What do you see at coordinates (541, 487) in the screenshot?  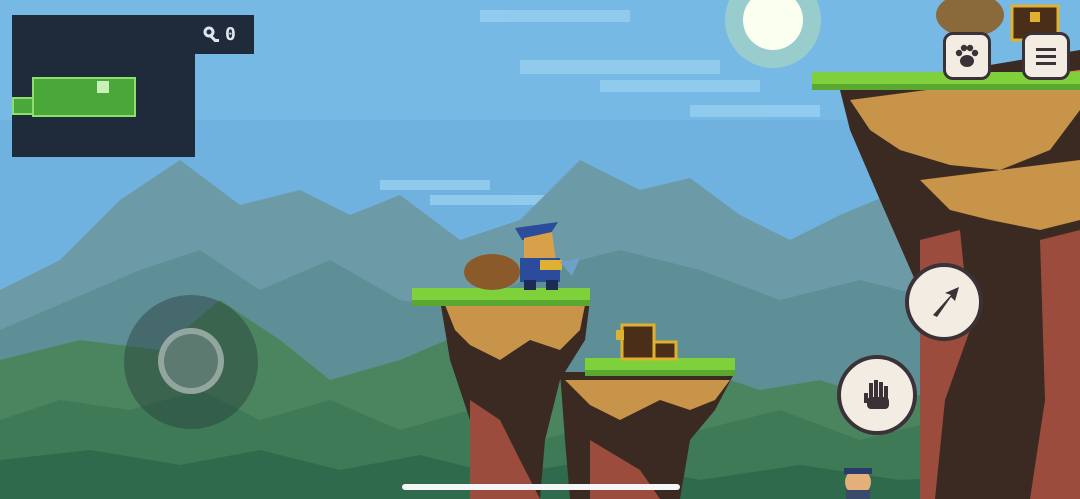 I see `home-indicator` at bounding box center [541, 487].